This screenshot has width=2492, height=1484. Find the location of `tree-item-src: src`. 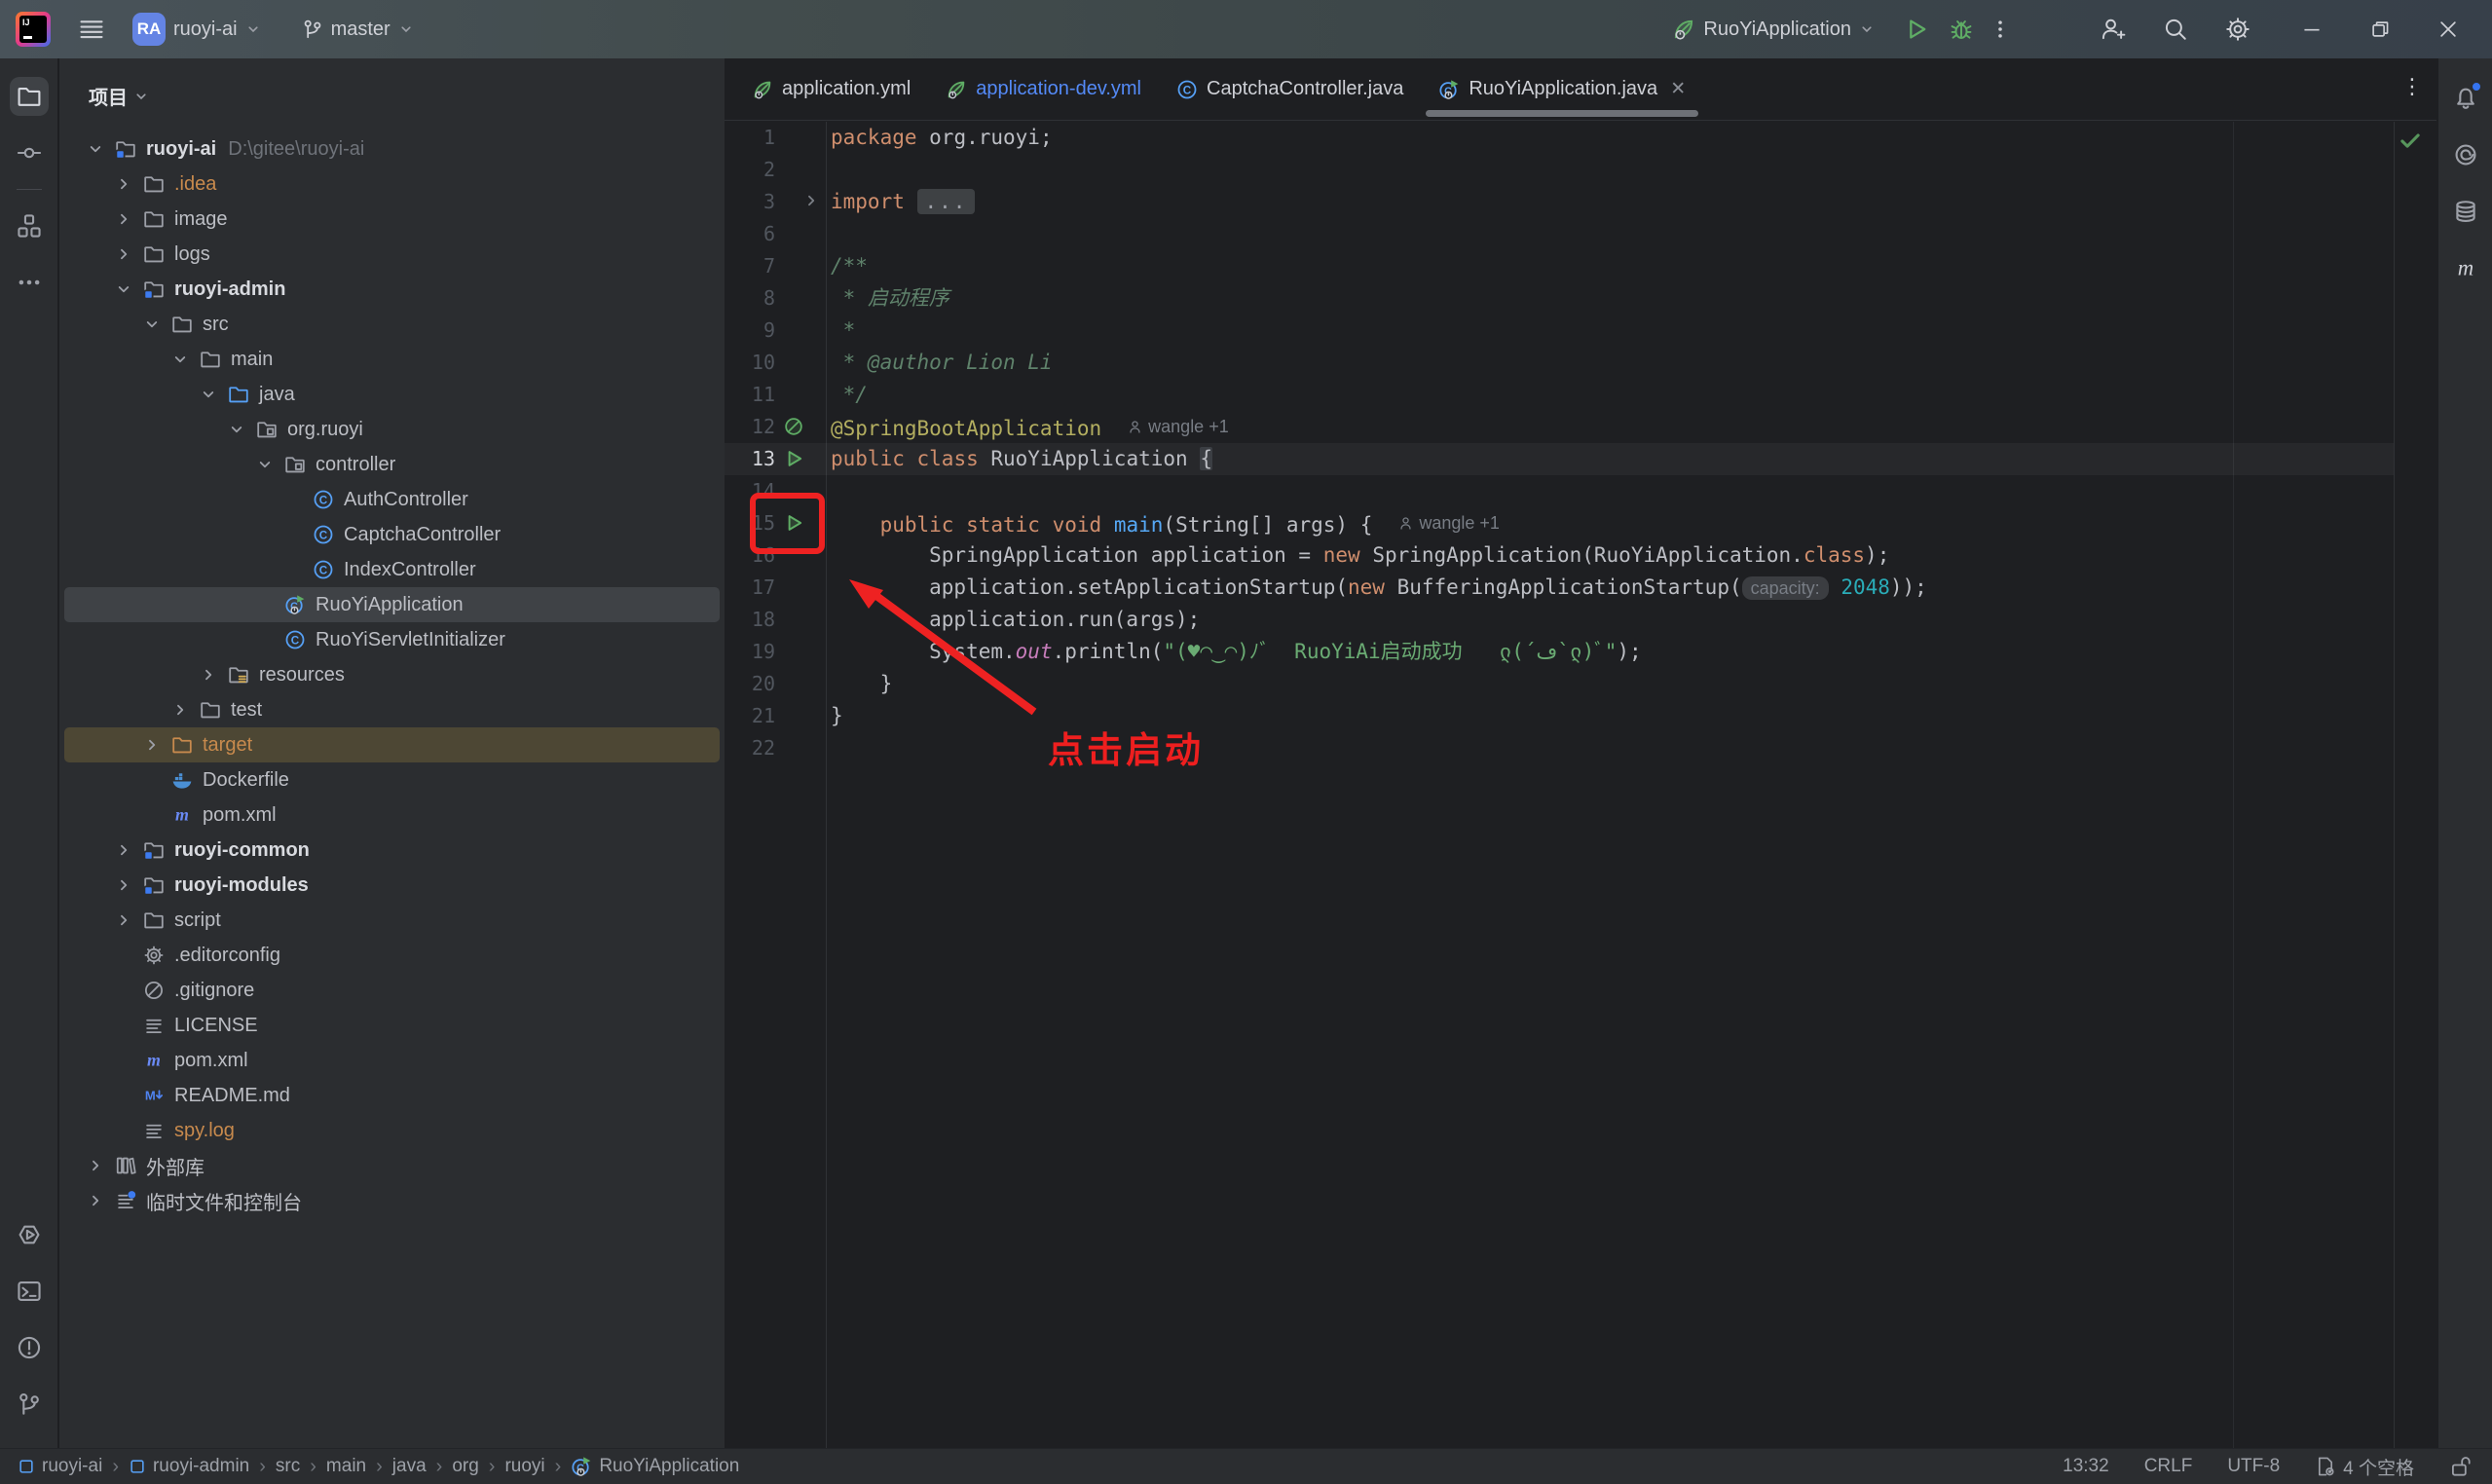

tree-item-src: src is located at coordinates (392, 324).